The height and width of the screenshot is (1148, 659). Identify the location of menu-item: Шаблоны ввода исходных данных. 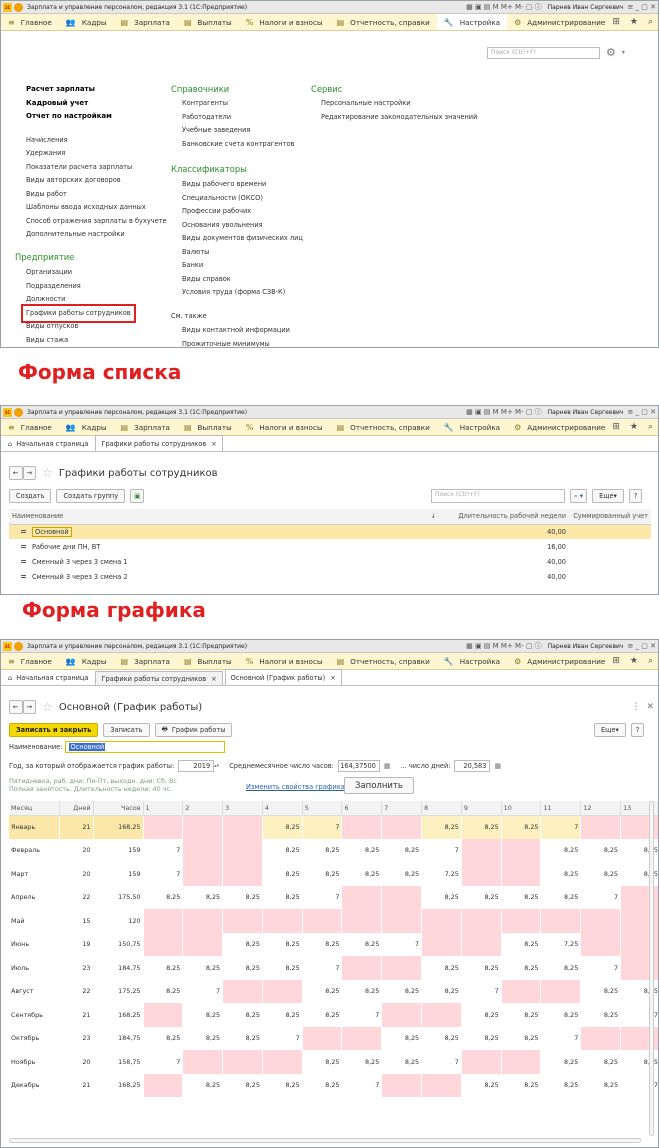
(96, 208).